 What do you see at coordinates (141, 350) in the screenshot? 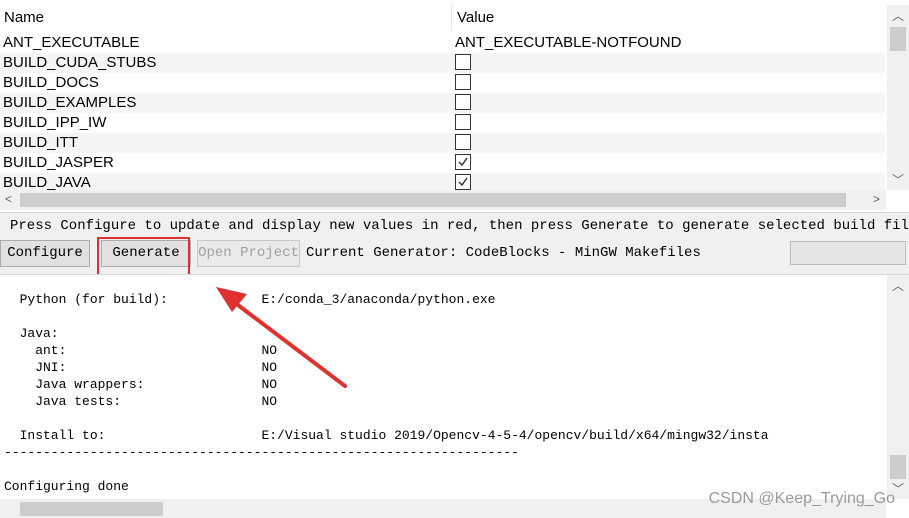
I see `log-line: ant: NO` at bounding box center [141, 350].